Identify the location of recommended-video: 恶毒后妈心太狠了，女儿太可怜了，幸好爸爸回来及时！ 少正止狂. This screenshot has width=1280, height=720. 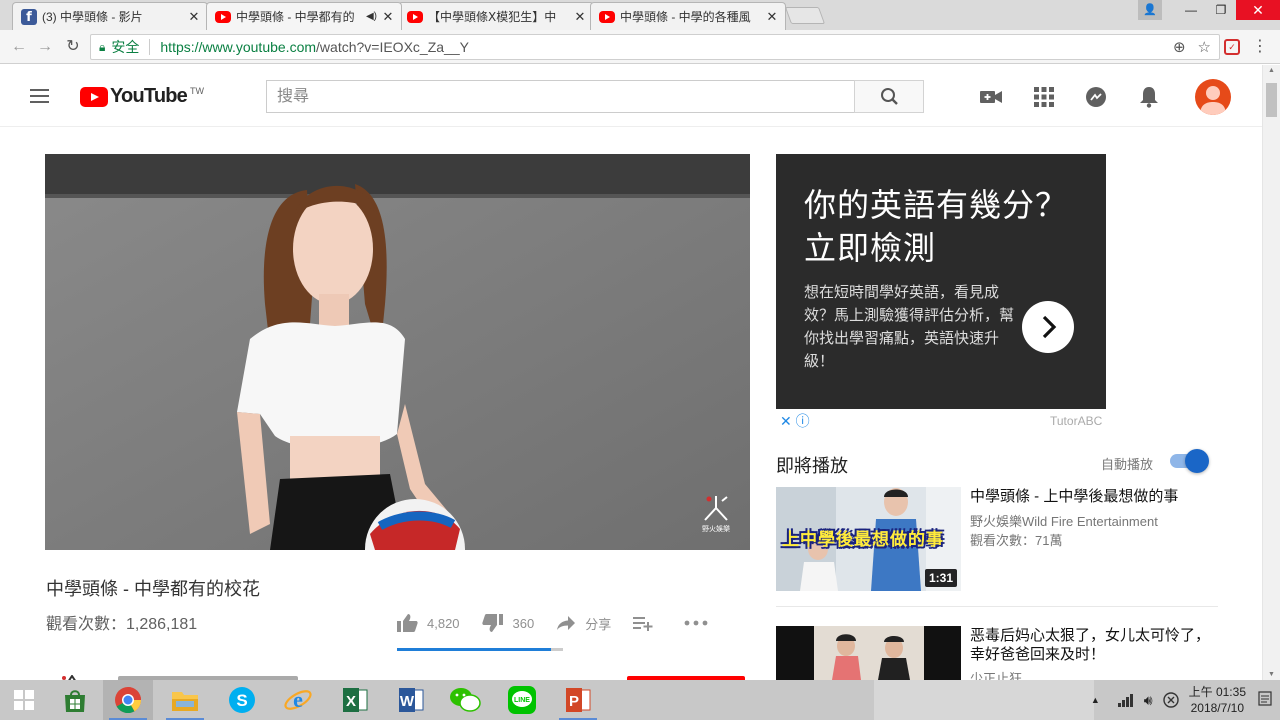
(998, 653).